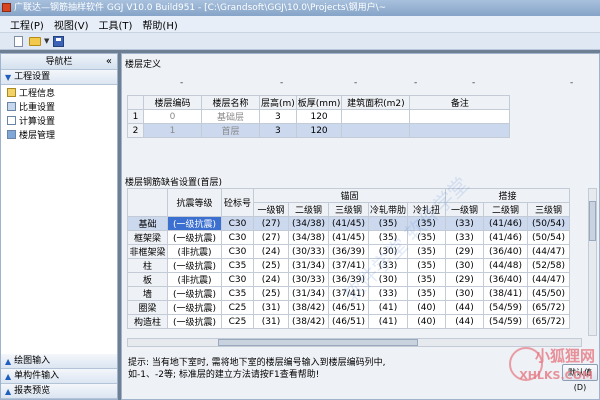 This screenshot has width=600, height=400. What do you see at coordinates (147, 307) in the screenshot?
I see `component-cell: 圈梁` at bounding box center [147, 307].